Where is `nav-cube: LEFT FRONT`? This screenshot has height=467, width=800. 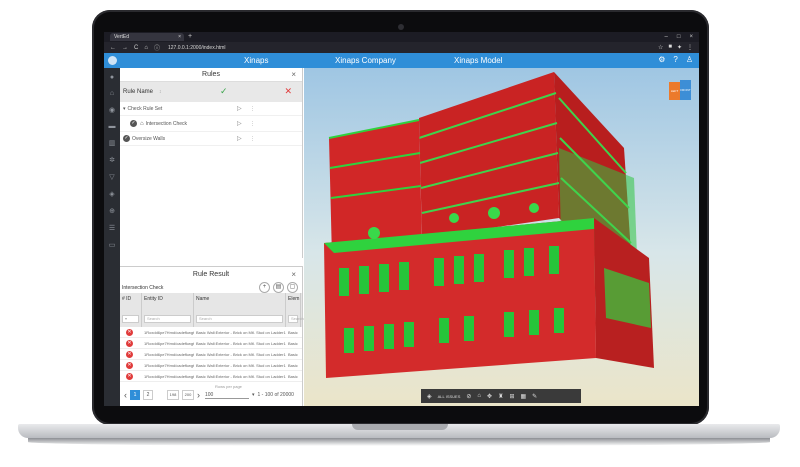
nav-cube: LEFT FRONT is located at coordinates (680, 90).